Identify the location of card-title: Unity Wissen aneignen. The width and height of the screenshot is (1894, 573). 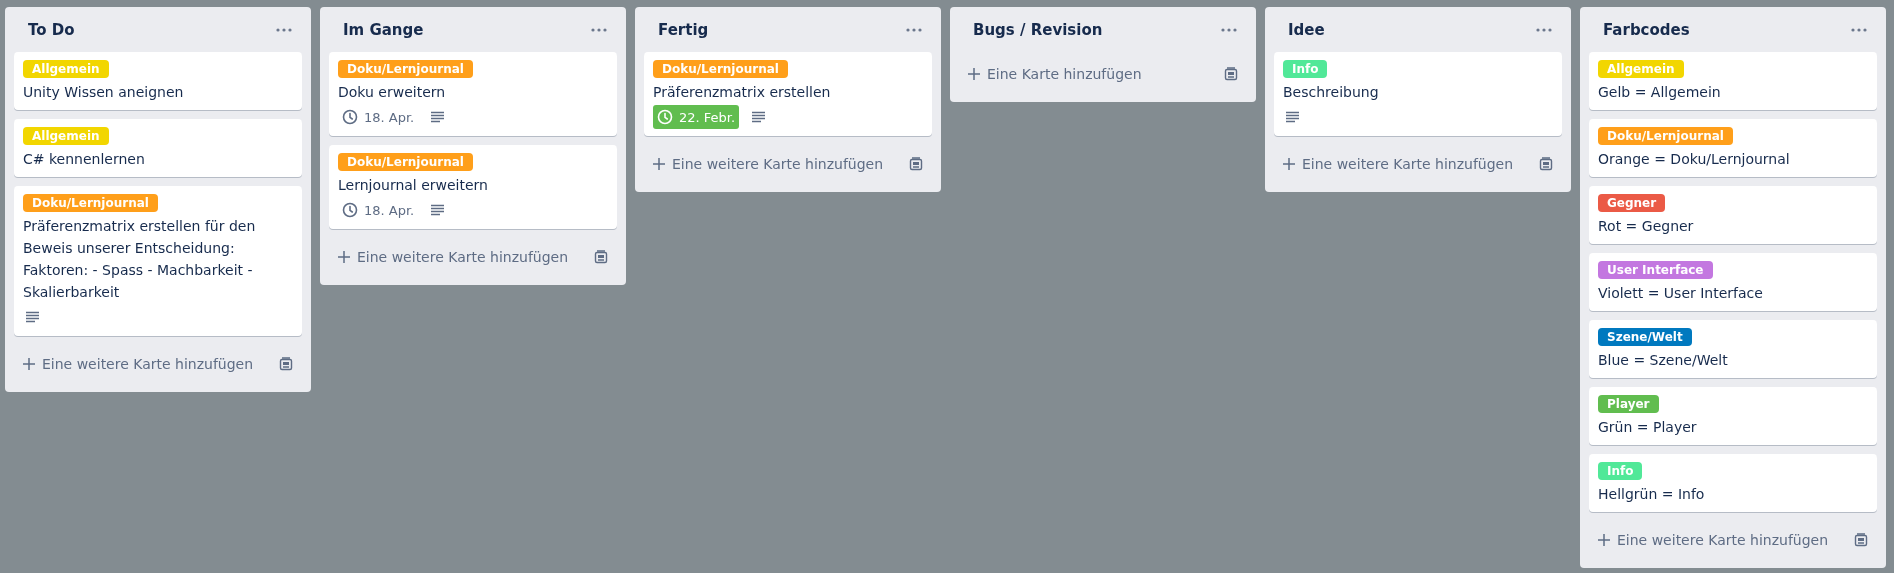
(104, 92).